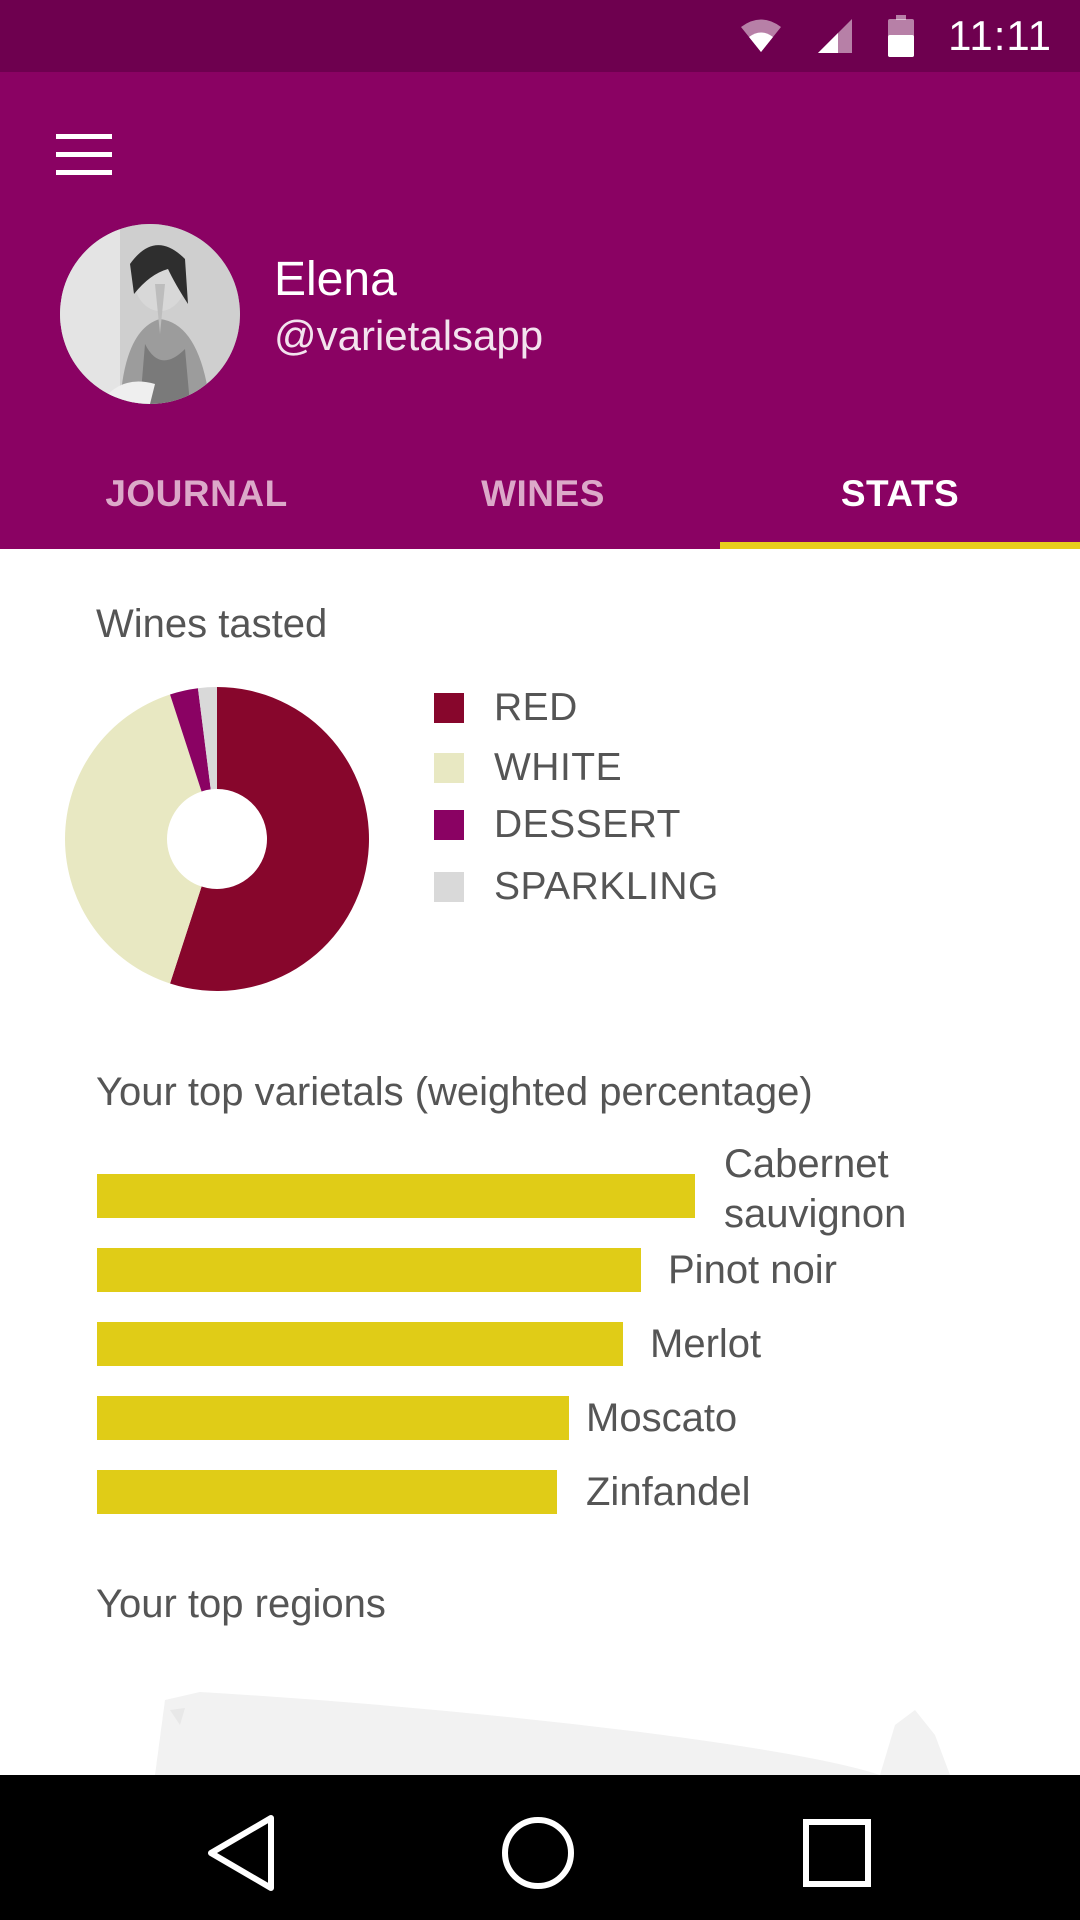 Image resolution: width=1080 pixels, height=1920 pixels. I want to click on status-bar: 11:11, so click(540, 36).